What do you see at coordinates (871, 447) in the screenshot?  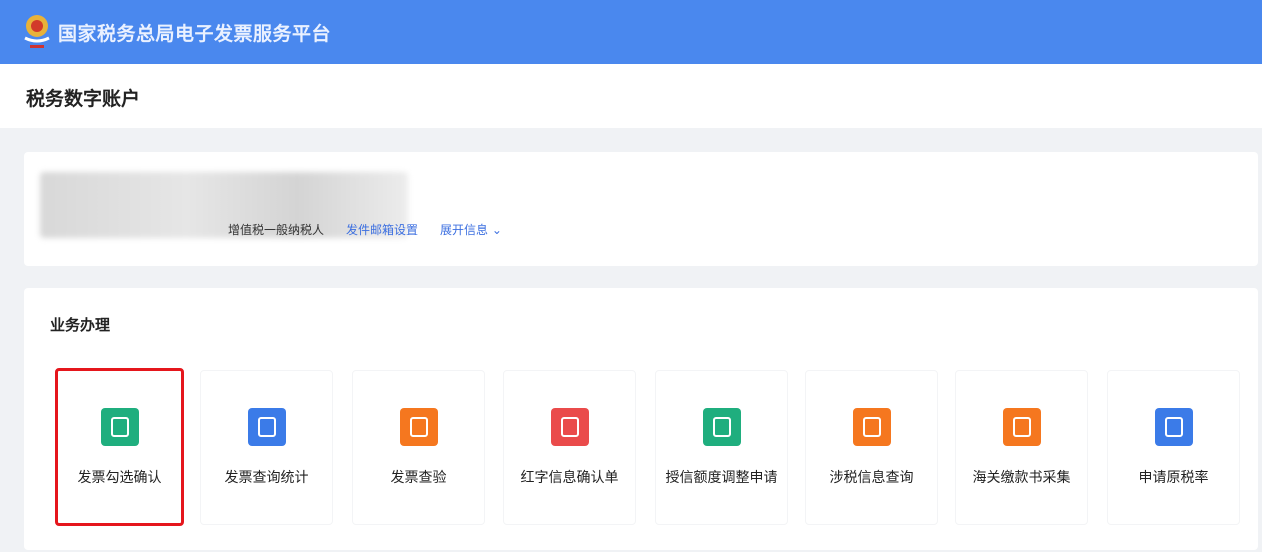 I see `business-tile: 涉税信息查询` at bounding box center [871, 447].